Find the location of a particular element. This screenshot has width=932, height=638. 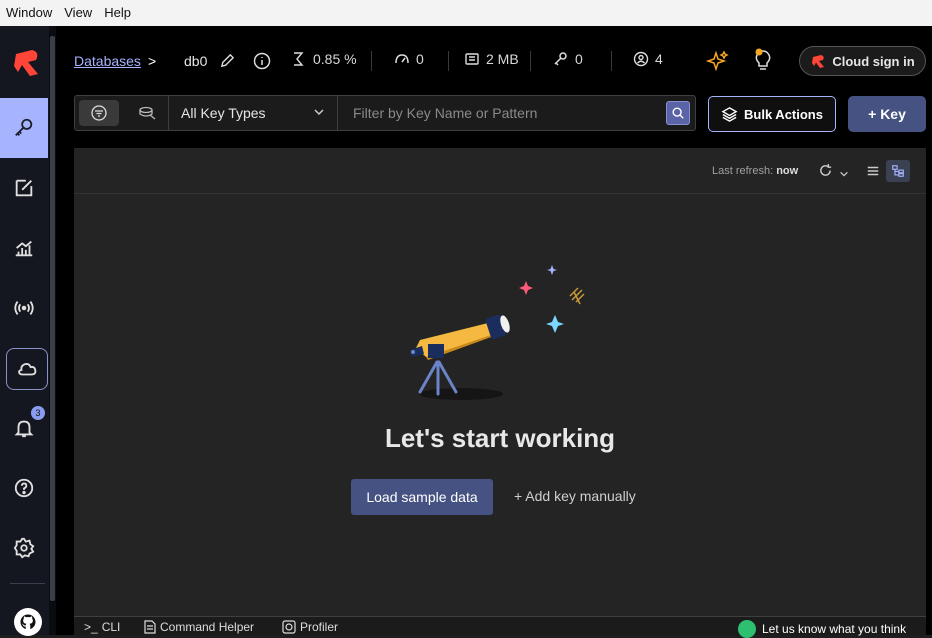

layers-icon is located at coordinates (729, 114).